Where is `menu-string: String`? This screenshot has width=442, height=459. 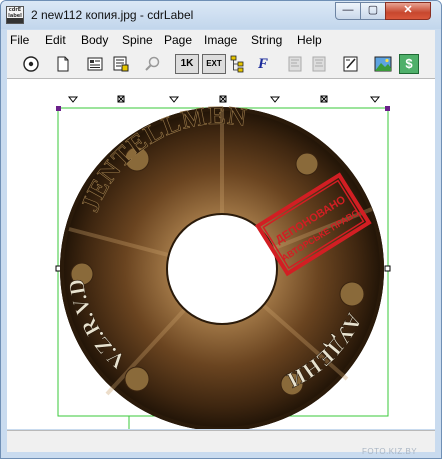
menu-string: String is located at coordinates (266, 40).